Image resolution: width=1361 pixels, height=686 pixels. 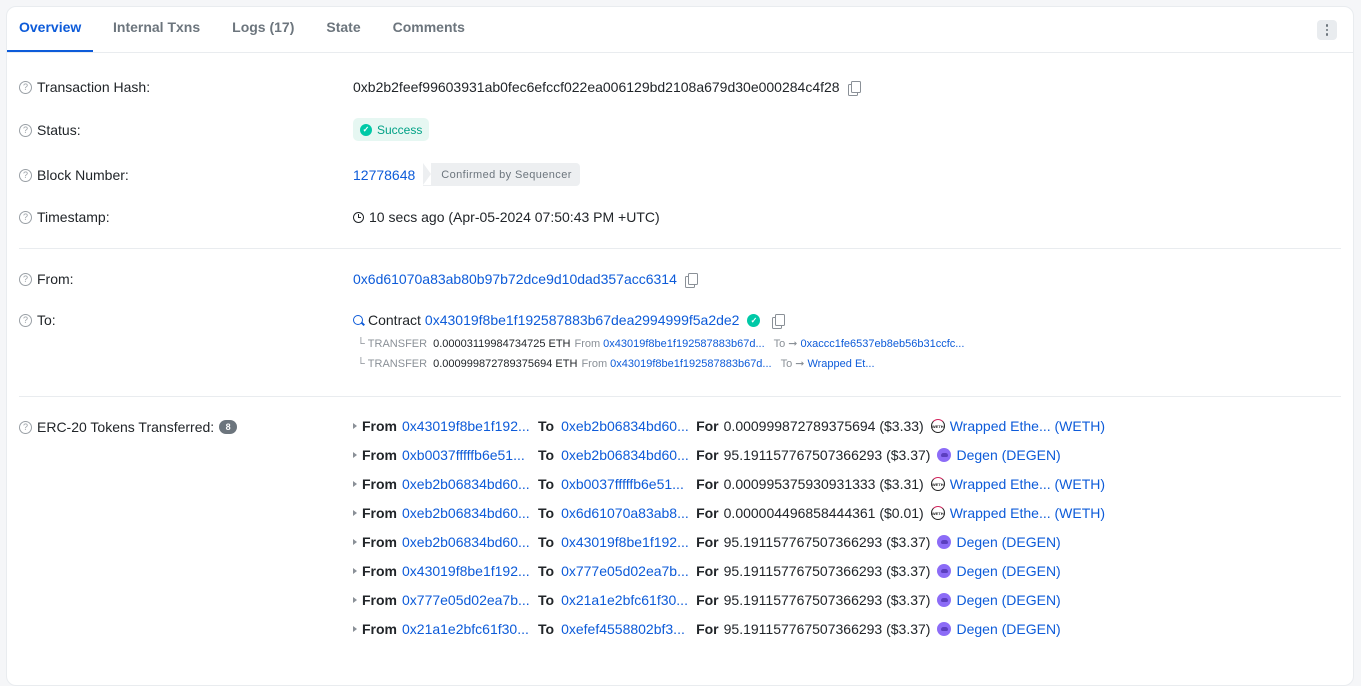 I want to click on block-number-label: ? Block Number:, so click(x=74, y=175).